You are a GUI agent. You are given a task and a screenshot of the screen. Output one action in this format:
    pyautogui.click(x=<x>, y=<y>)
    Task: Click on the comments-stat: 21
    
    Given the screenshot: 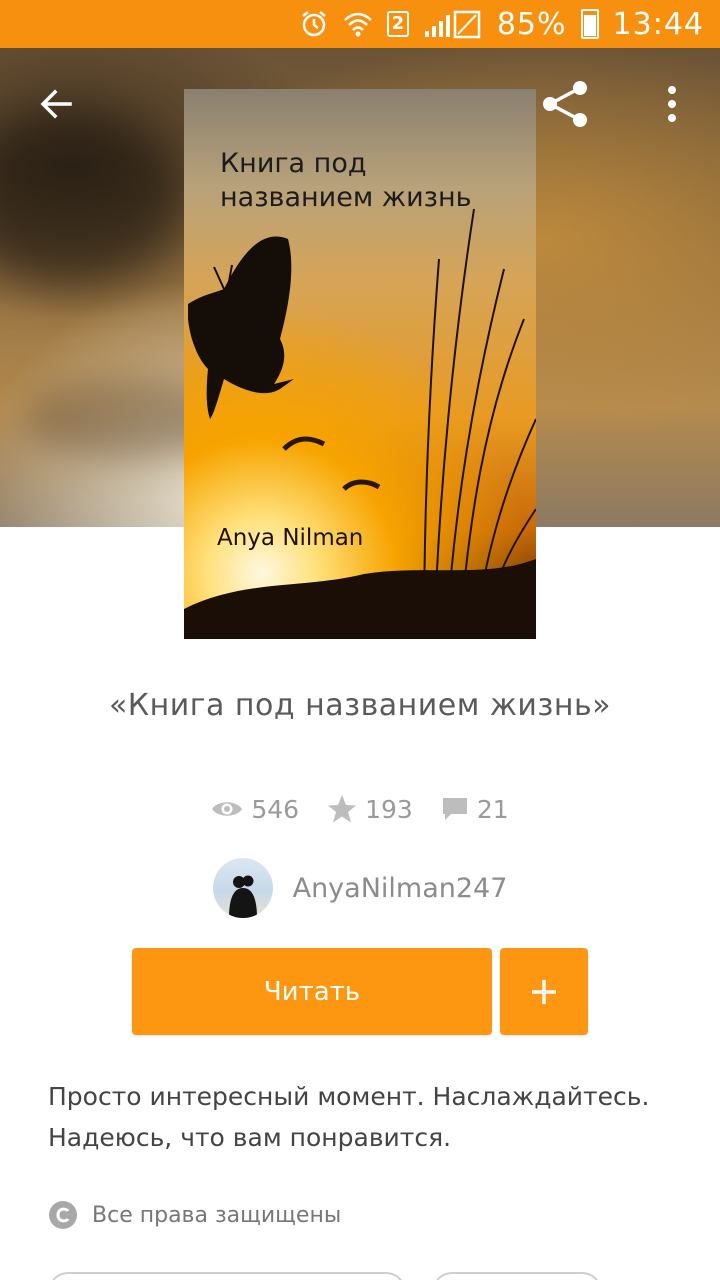 What is the action you would take?
    pyautogui.click(x=475, y=809)
    